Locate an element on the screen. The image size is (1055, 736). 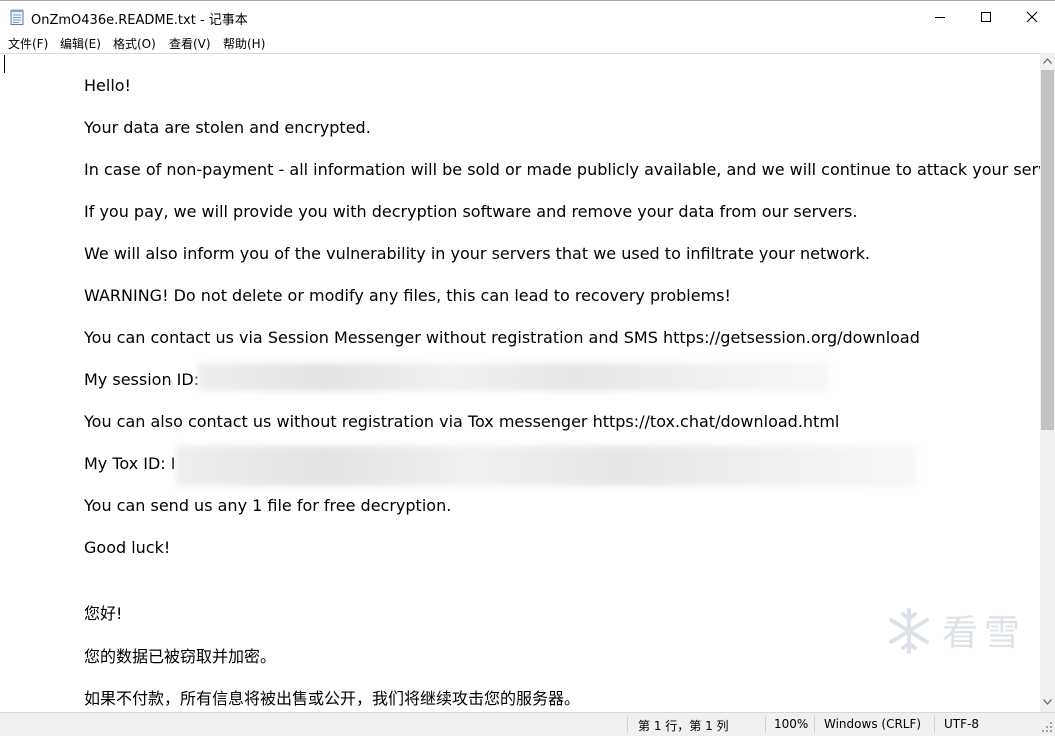
doc-line: Your data are stolen and encrypted. is located at coordinates (227, 127).